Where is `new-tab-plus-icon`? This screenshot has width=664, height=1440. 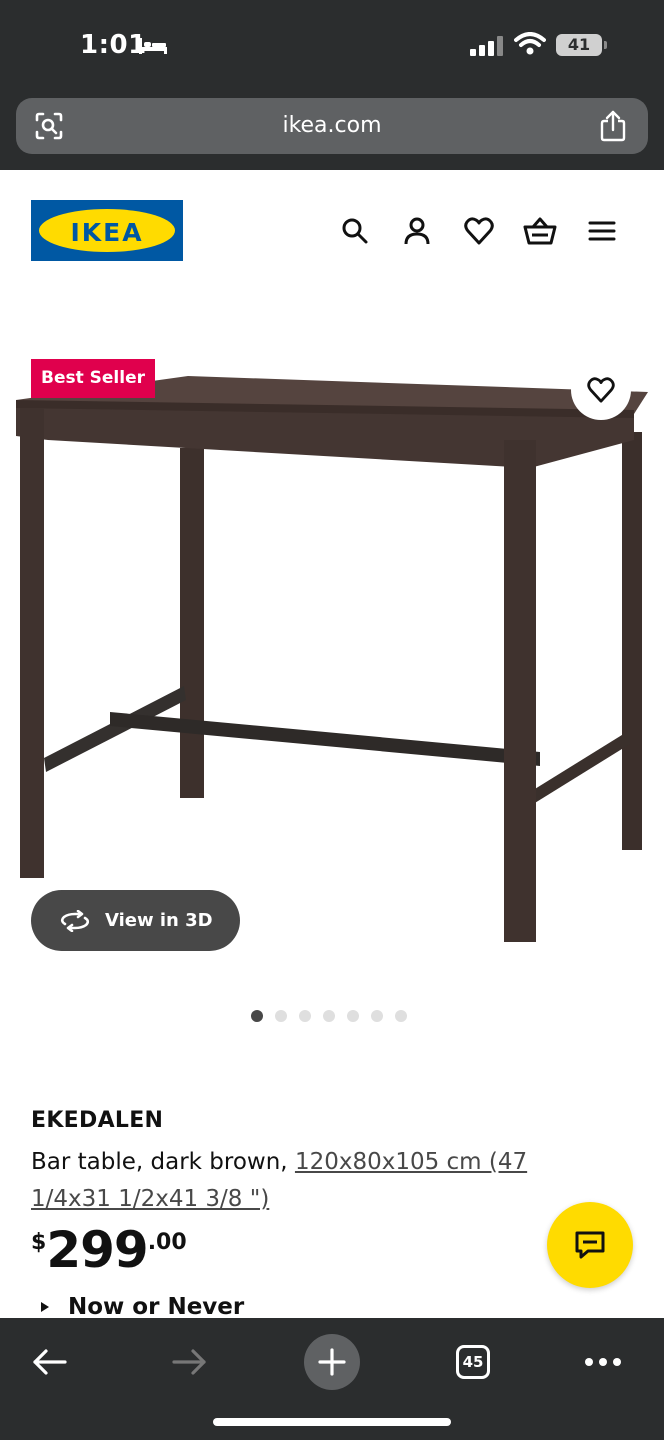
new-tab-plus-icon is located at coordinates (332, 1362).